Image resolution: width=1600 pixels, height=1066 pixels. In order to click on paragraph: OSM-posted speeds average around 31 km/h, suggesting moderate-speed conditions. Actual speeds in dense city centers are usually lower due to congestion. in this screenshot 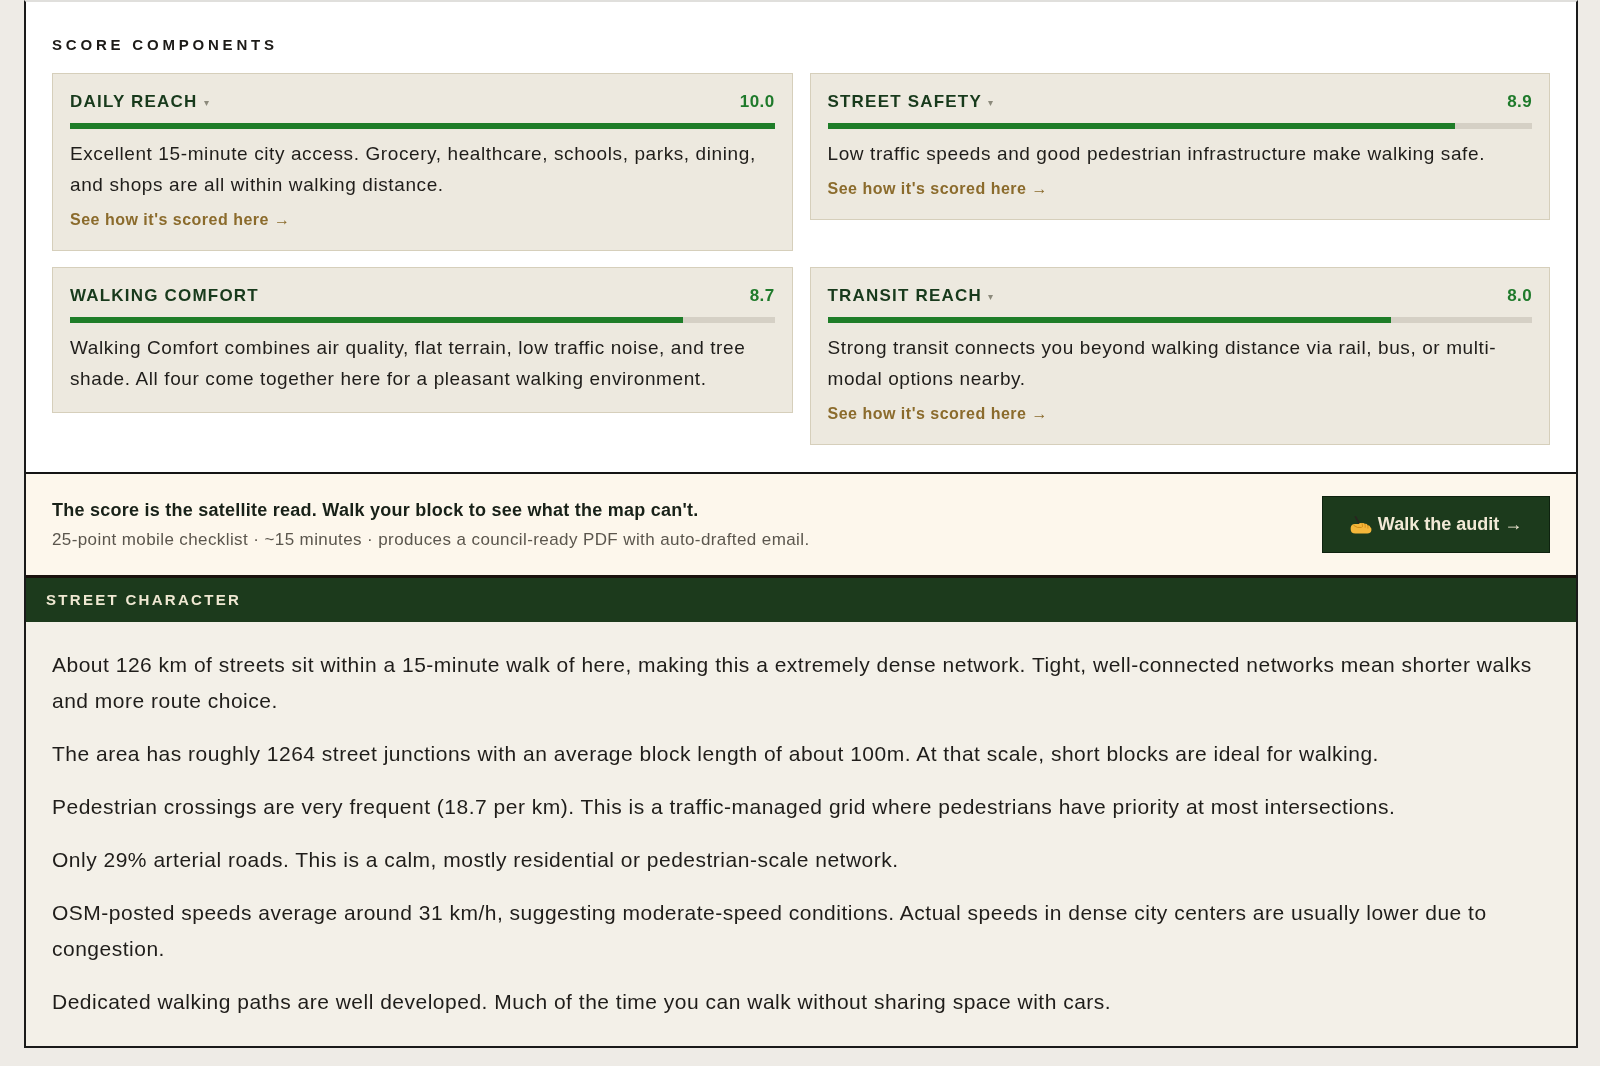, I will do `click(770, 931)`.